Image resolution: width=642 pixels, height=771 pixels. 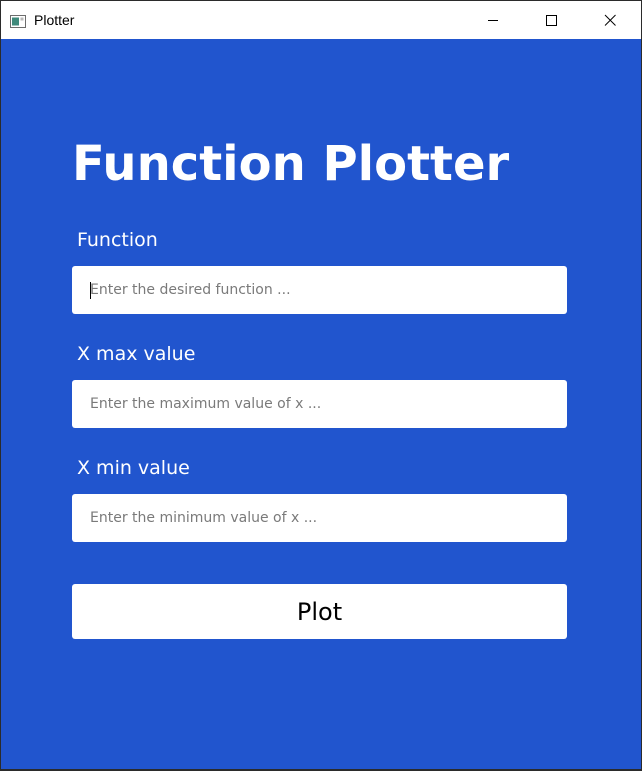 I want to click on function-label: Function, so click(x=117, y=240).